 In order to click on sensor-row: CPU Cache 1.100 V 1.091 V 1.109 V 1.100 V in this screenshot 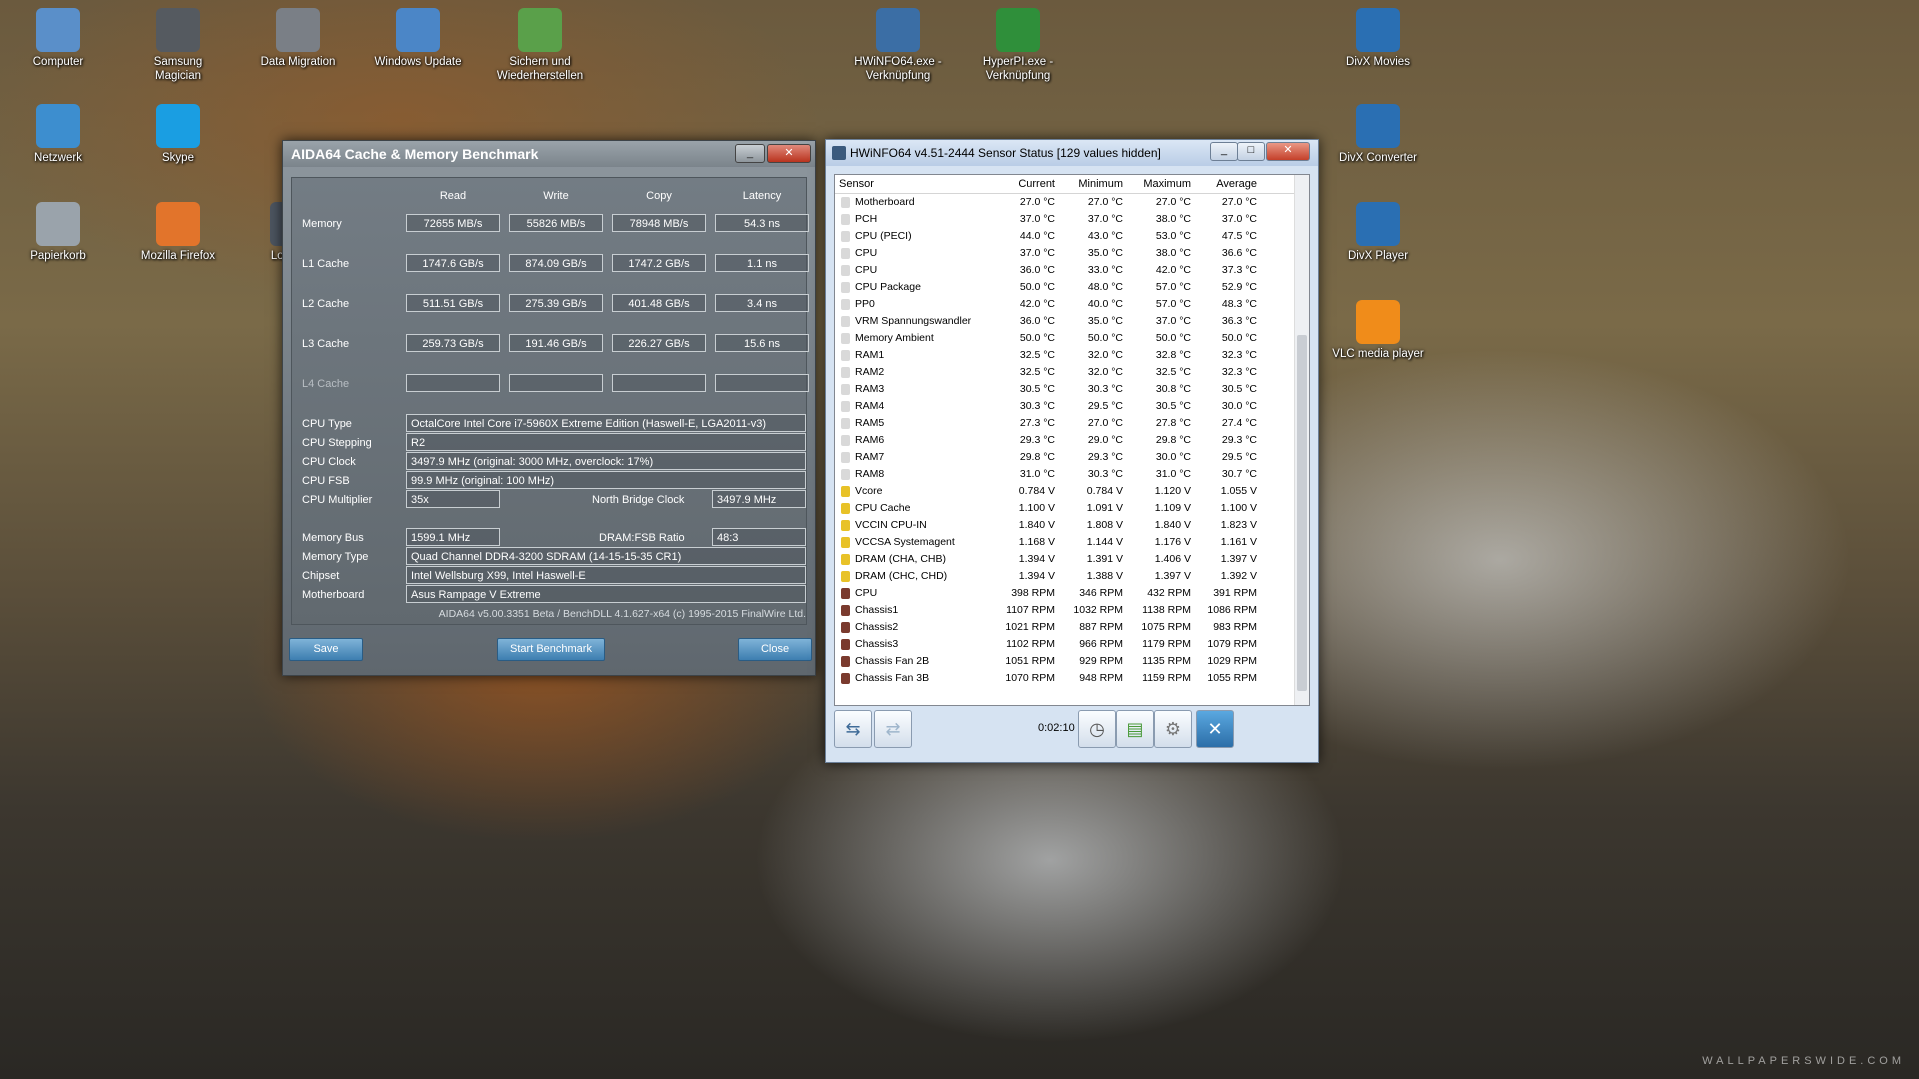, I will do `click(1072, 508)`.